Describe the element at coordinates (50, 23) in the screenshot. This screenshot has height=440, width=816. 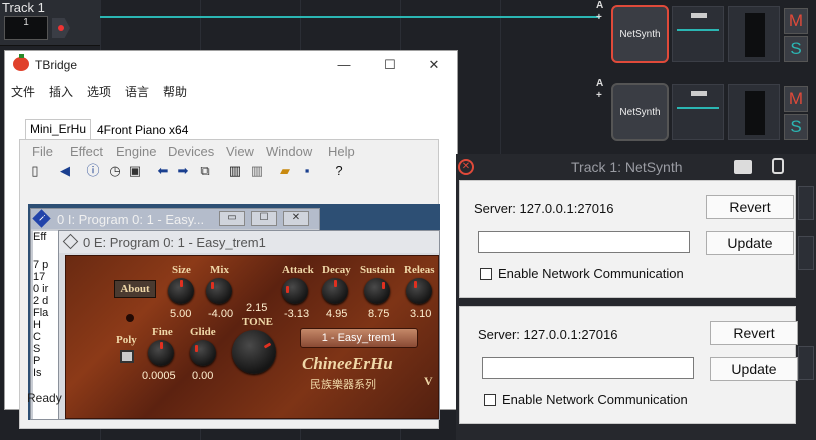
I see `track-header: Track 1 1` at that location.